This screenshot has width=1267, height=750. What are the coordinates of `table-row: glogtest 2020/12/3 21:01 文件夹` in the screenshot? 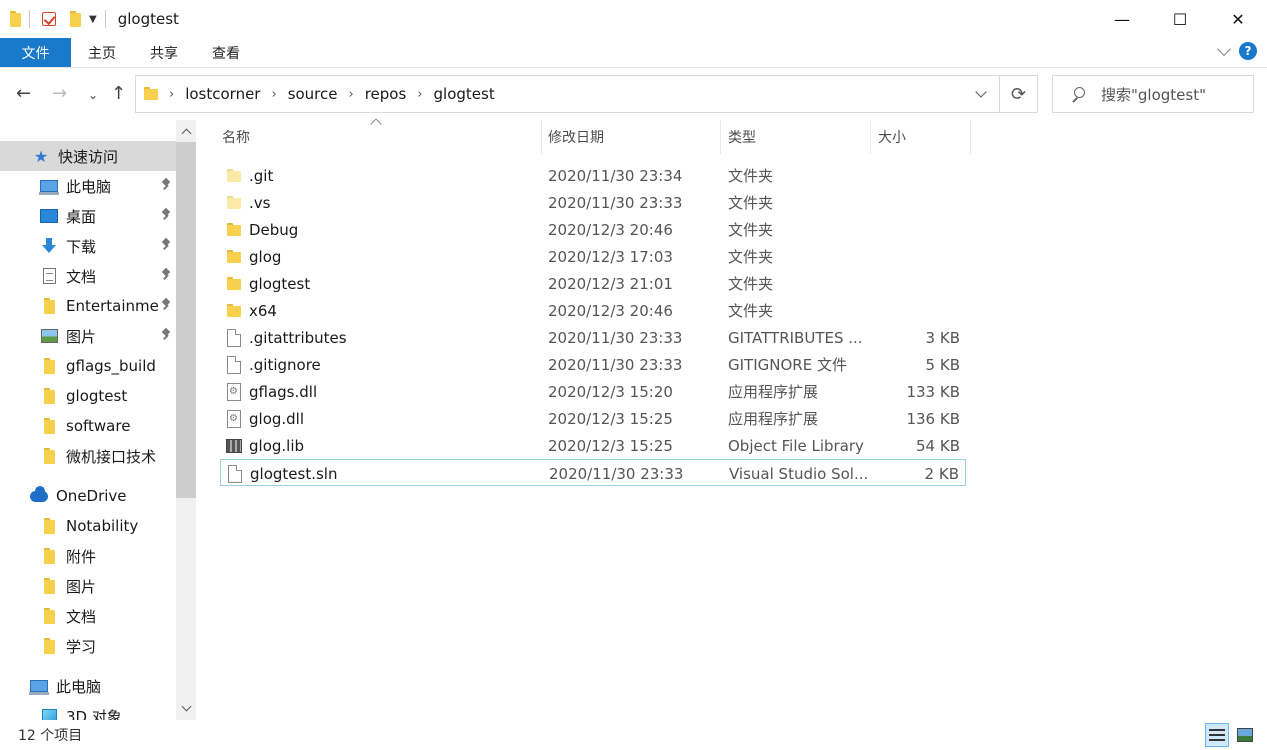 It's located at (593, 283).